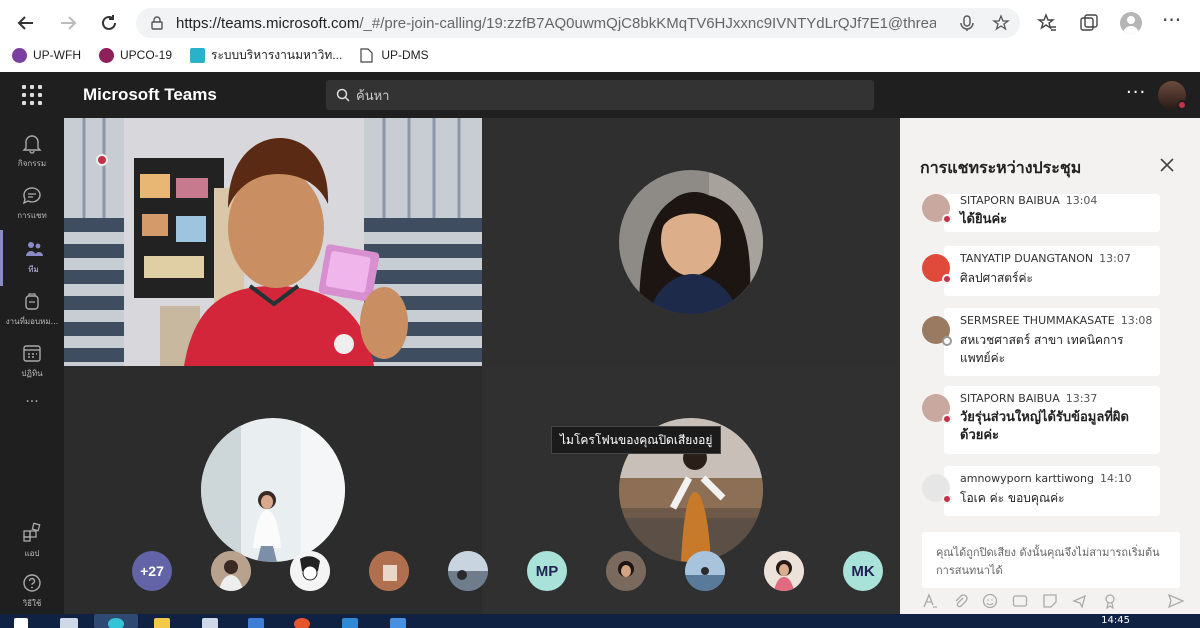 The image size is (1200, 628). What do you see at coordinates (547, 571) in the screenshot?
I see `participant-initials-avatar: MP` at bounding box center [547, 571].